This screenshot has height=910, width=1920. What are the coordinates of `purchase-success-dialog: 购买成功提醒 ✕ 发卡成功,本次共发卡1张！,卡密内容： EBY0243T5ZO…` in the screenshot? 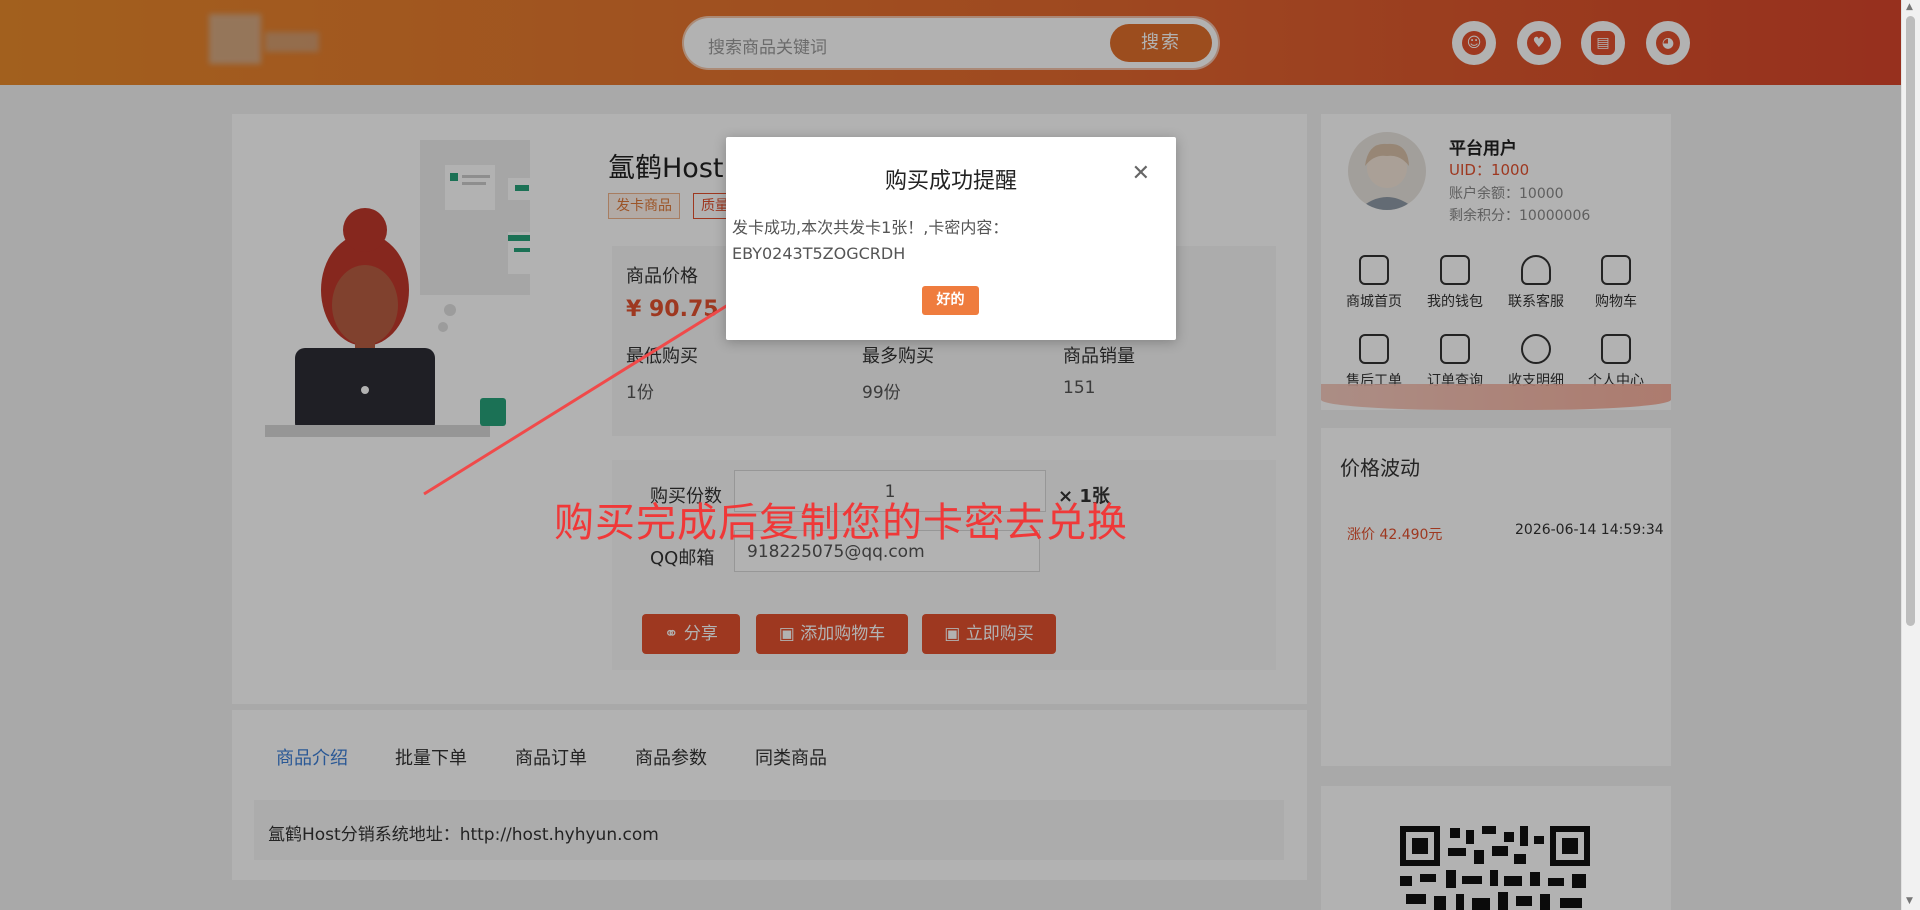 It's located at (951, 238).